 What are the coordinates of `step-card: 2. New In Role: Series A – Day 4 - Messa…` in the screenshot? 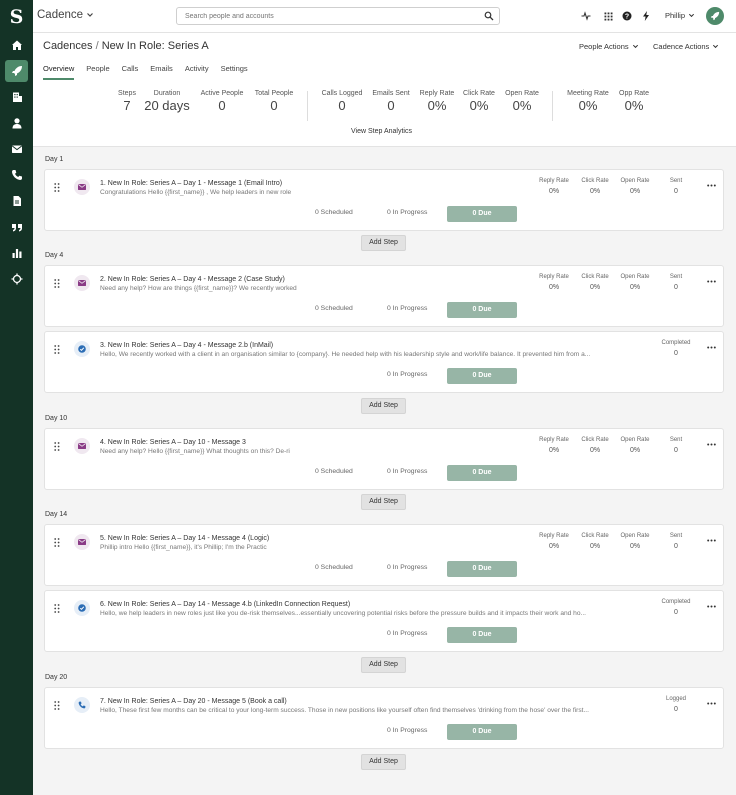 It's located at (384, 296).